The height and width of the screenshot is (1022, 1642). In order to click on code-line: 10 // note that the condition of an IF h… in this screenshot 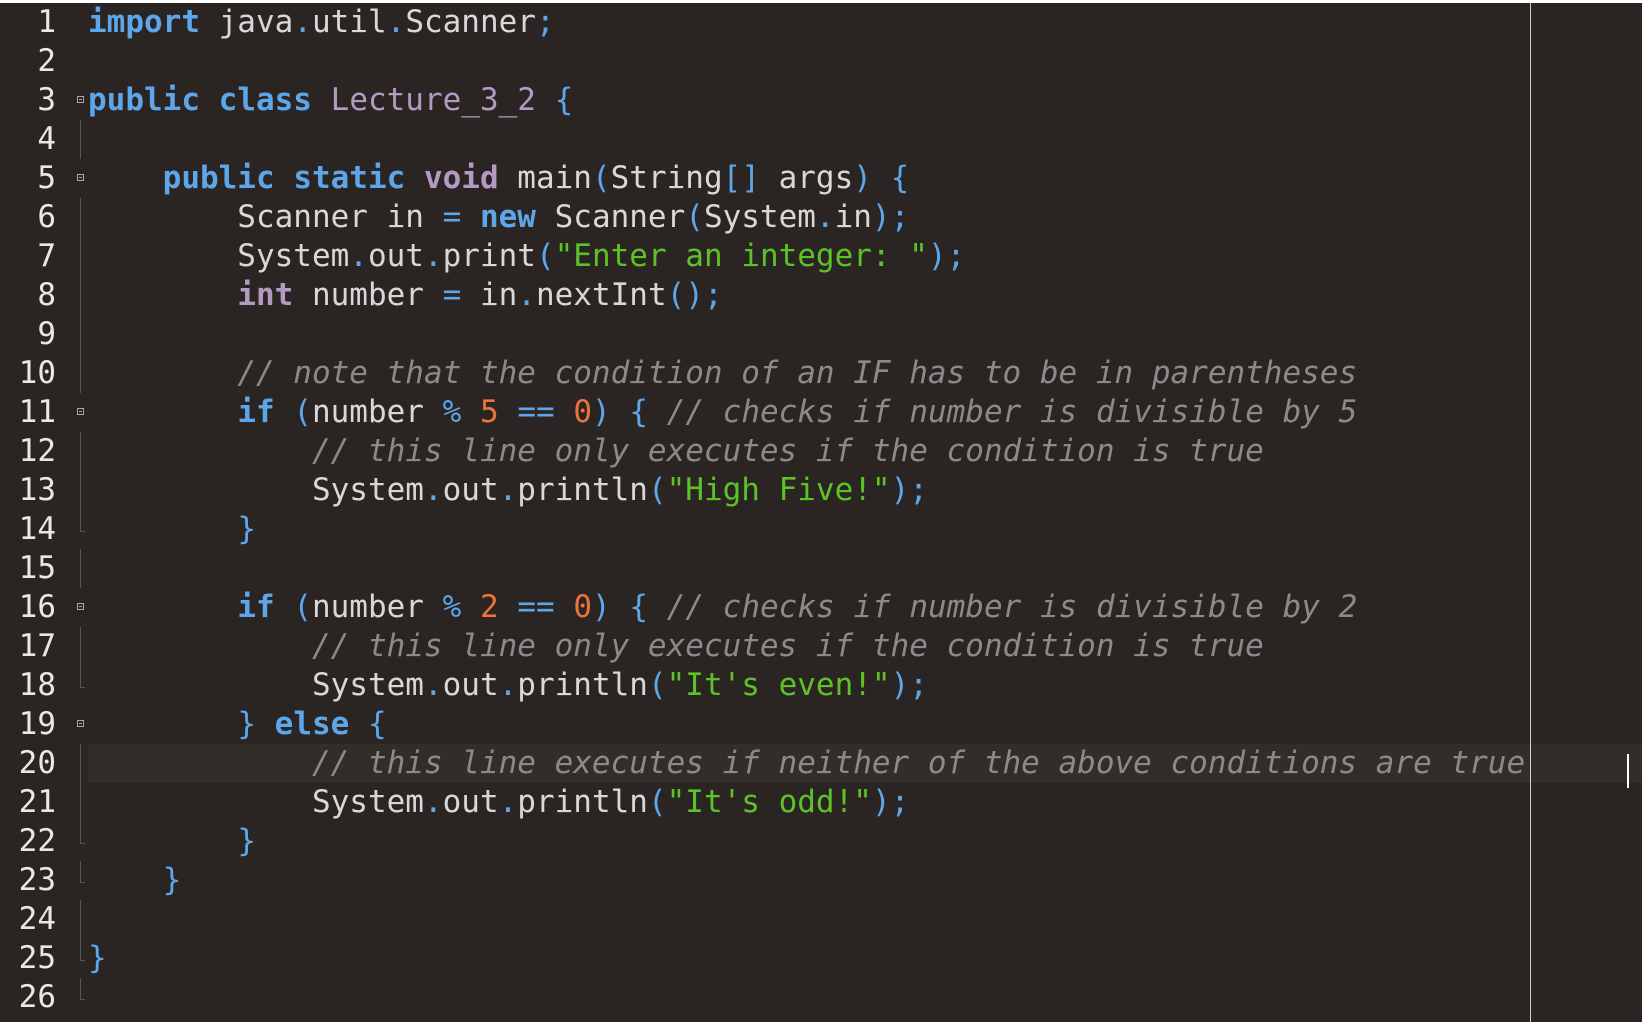, I will do `click(821, 373)`.